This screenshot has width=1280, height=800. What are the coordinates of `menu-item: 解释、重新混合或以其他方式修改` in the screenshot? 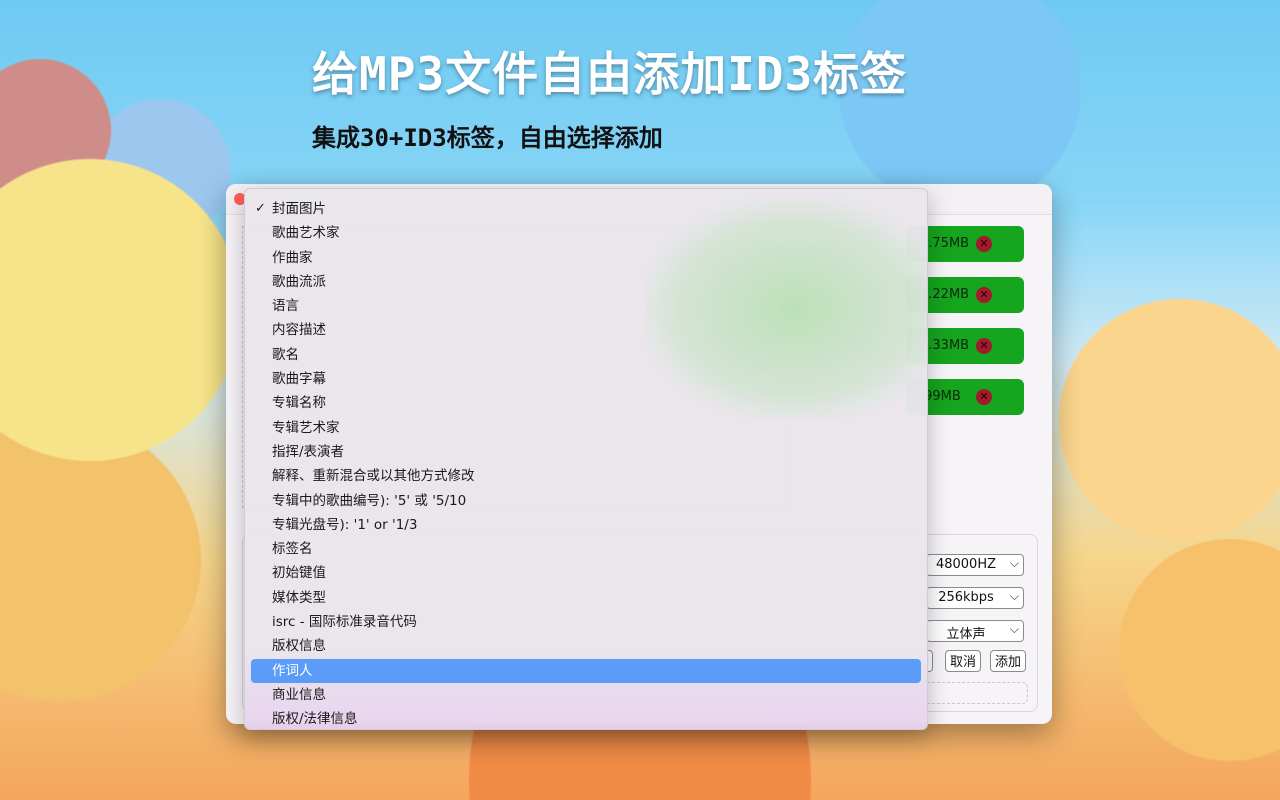 It's located at (586, 476).